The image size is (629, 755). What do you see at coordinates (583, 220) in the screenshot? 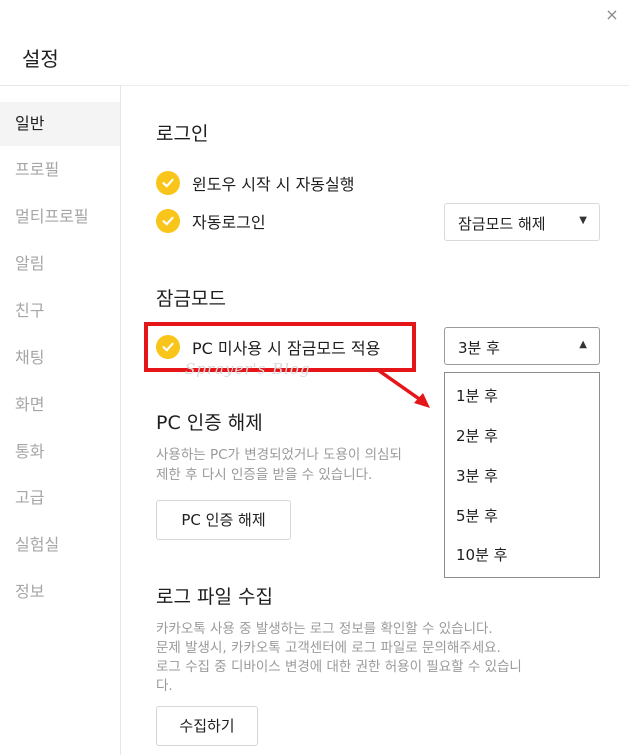
I see `caret-down-icon: ▼` at bounding box center [583, 220].